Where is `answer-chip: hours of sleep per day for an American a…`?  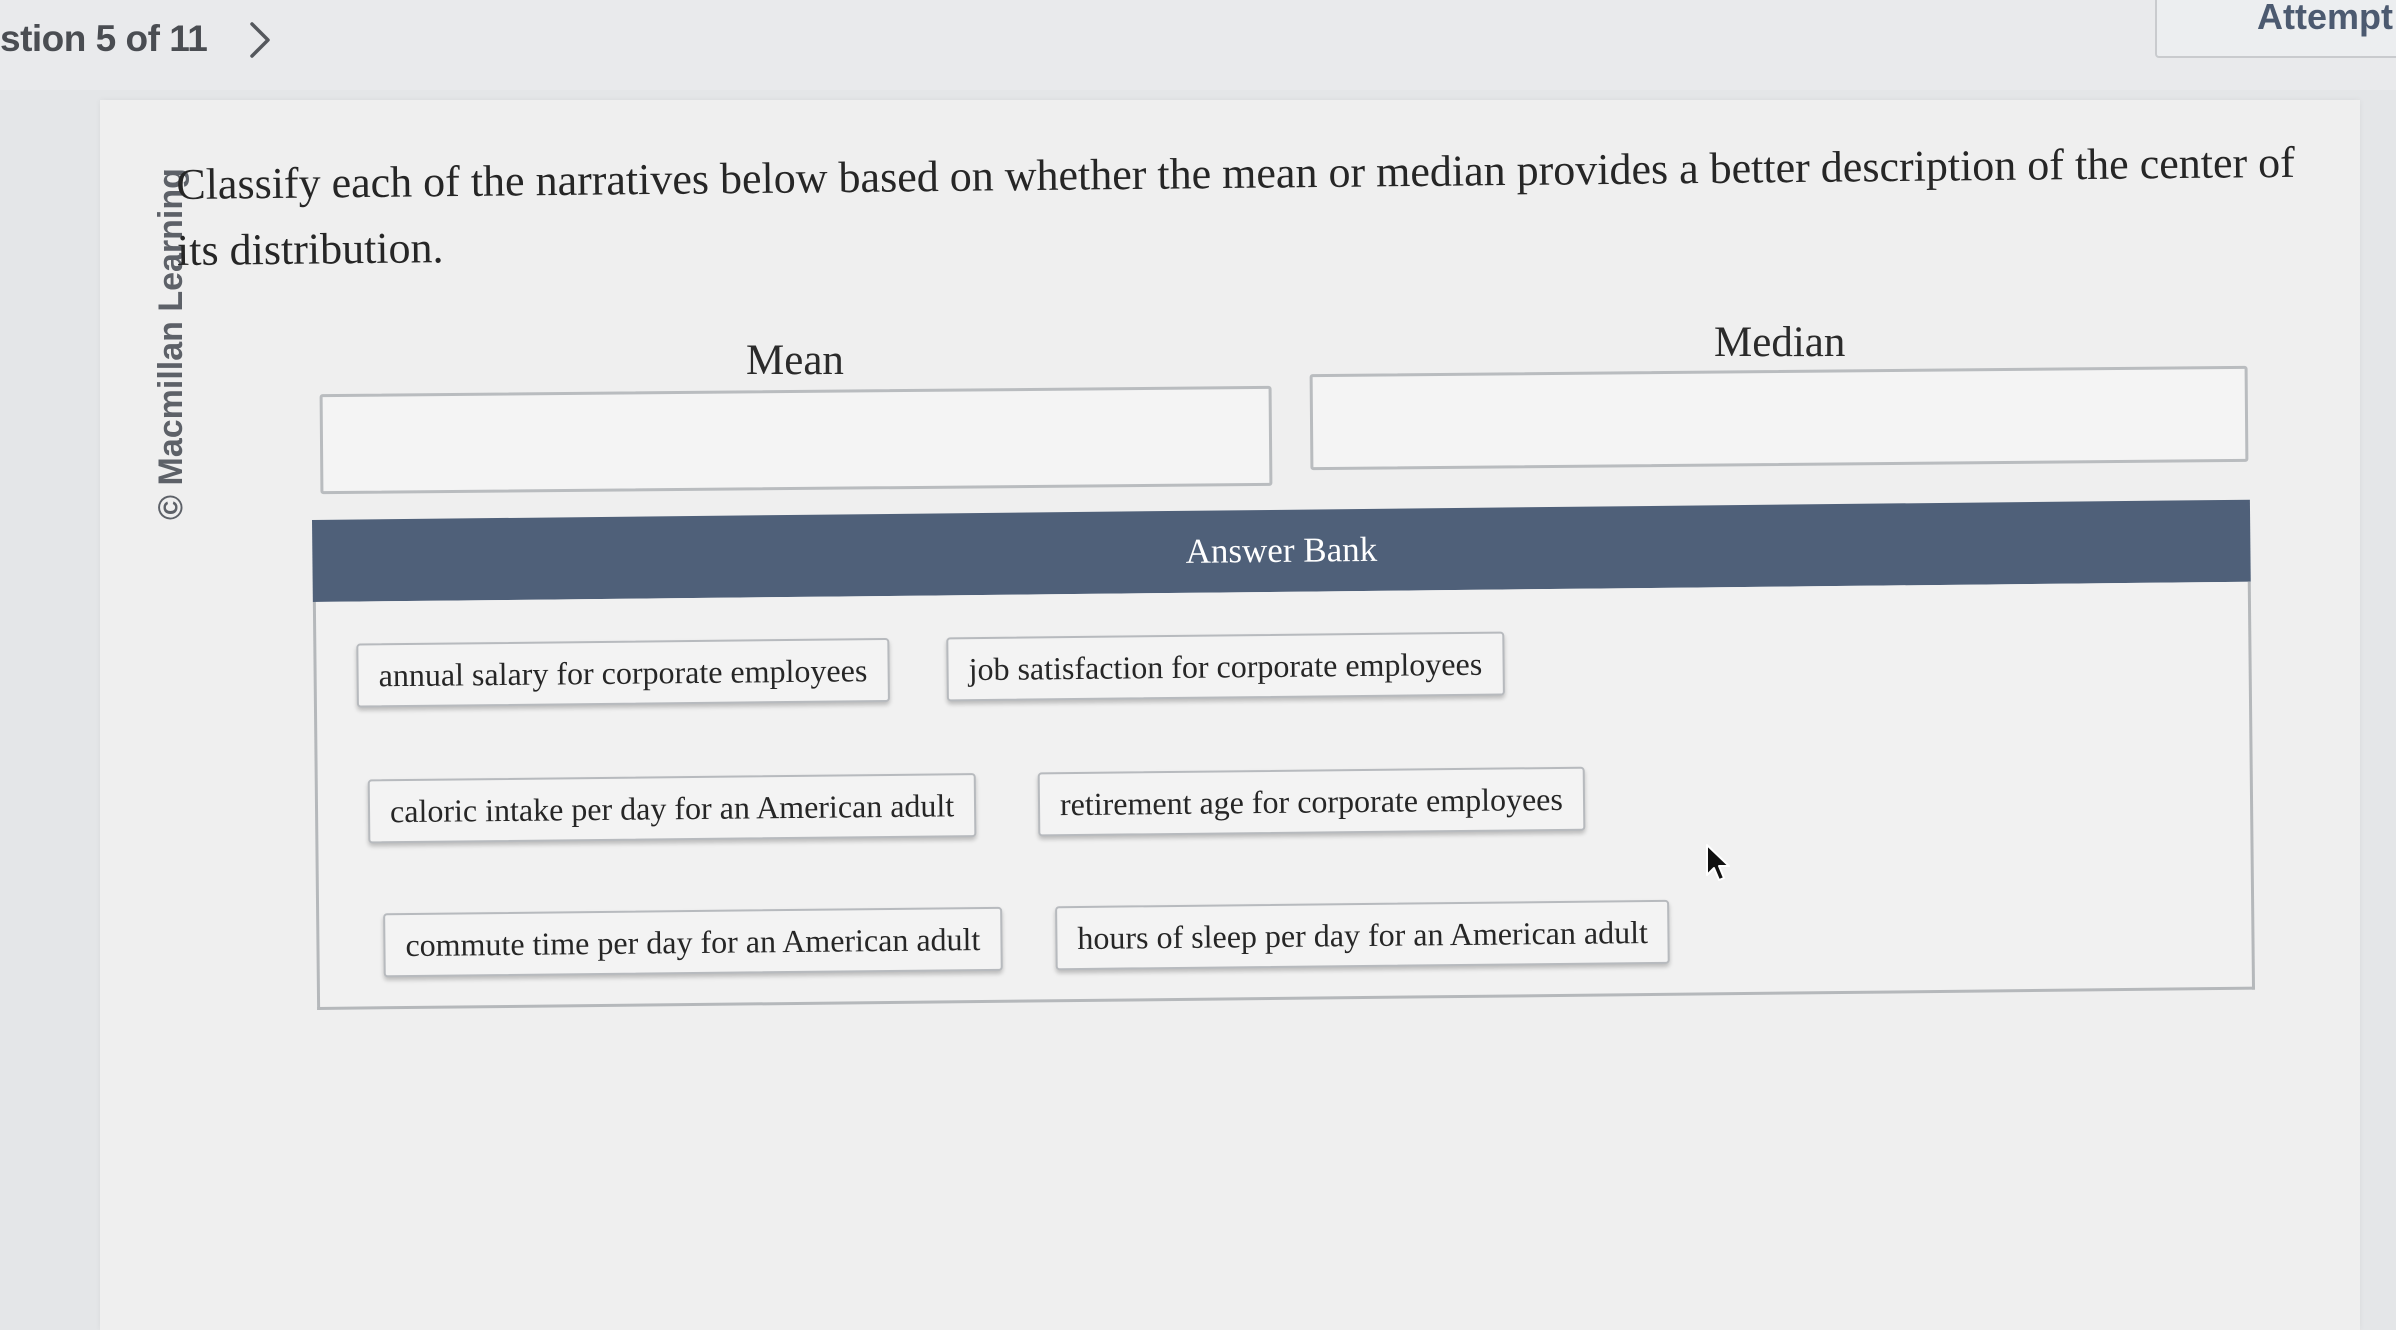 answer-chip: hours of sleep per day for an American a… is located at coordinates (1363, 935).